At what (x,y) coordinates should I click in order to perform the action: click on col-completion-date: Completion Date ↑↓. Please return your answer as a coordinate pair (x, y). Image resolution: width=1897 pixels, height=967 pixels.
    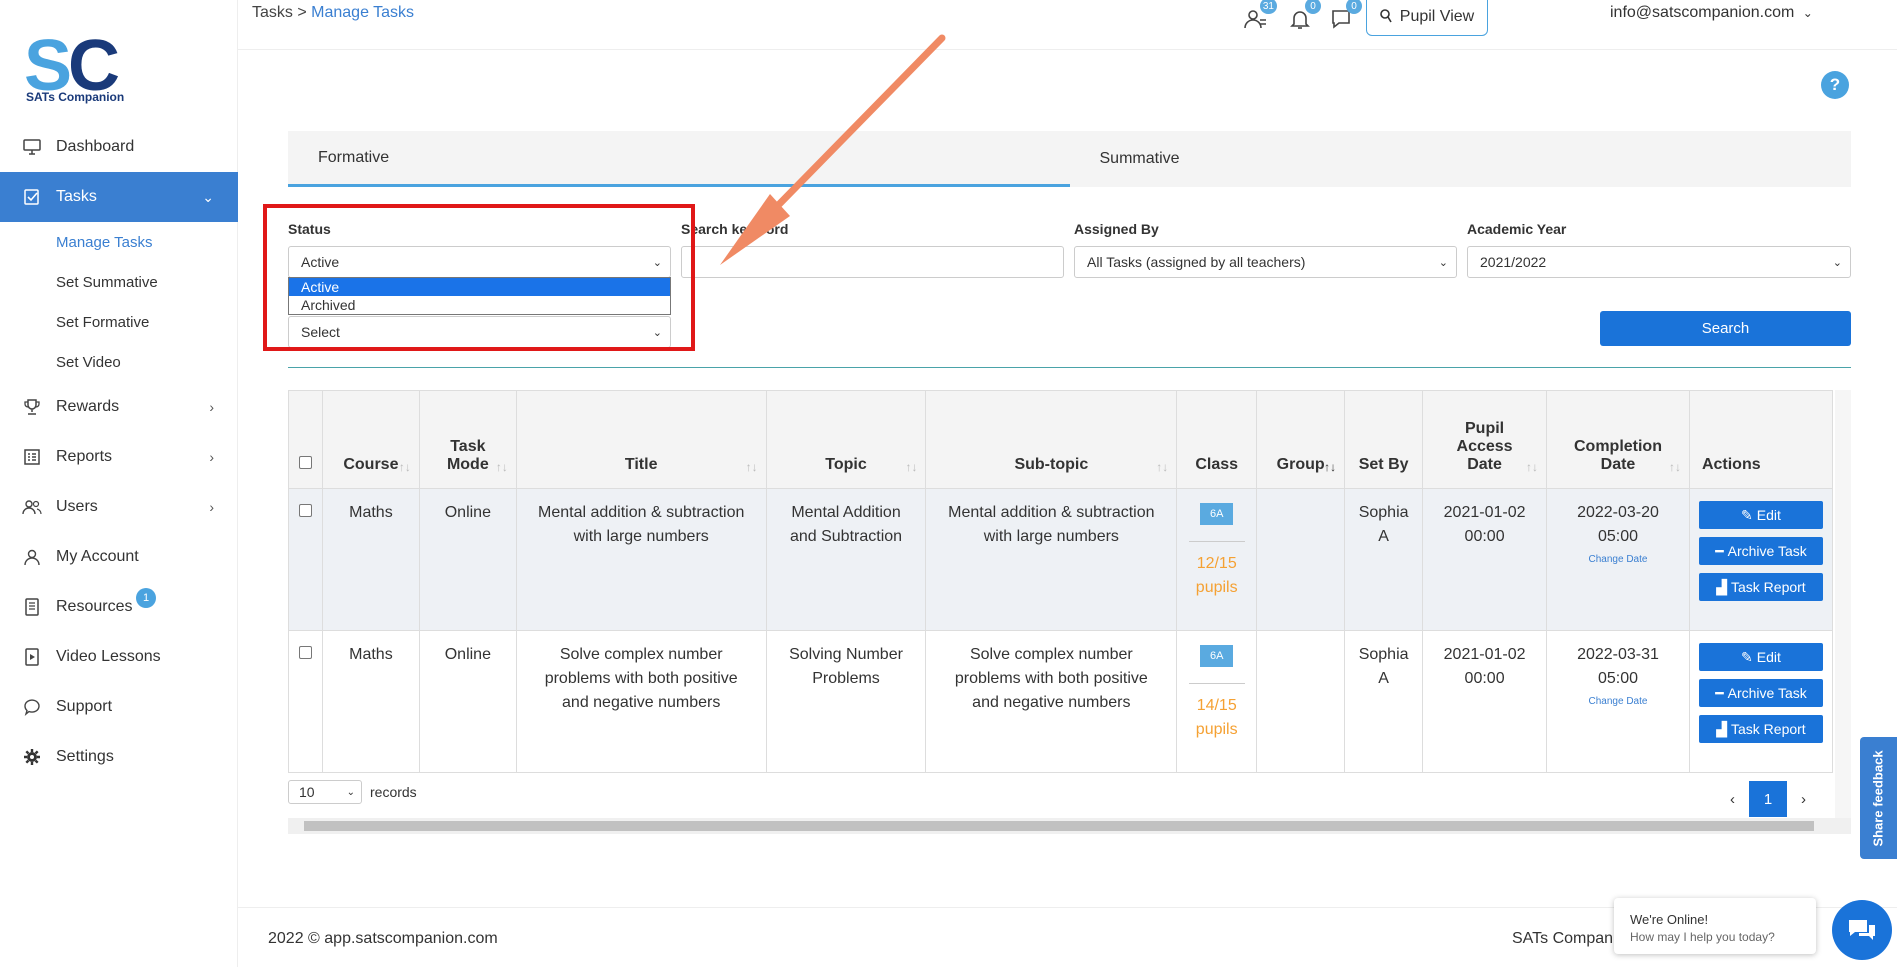
    Looking at the image, I should click on (1618, 439).